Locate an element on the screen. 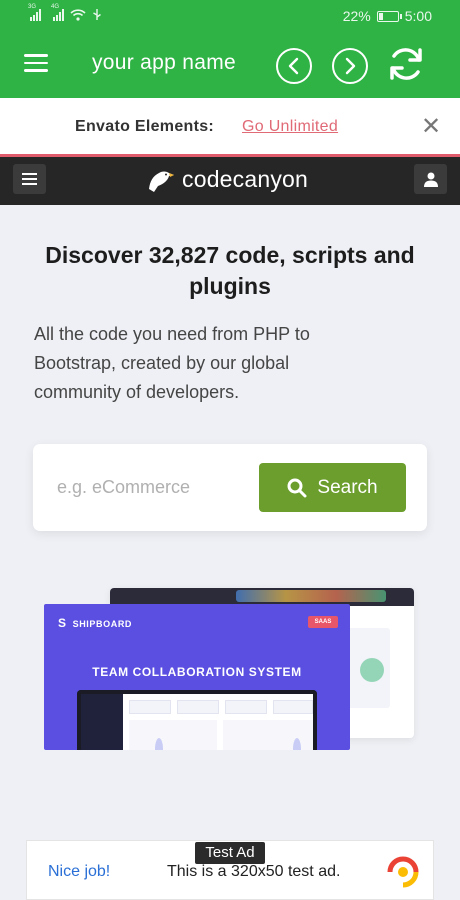 The width and height of the screenshot is (460, 900). wifi-icon is located at coordinates (78, 14).